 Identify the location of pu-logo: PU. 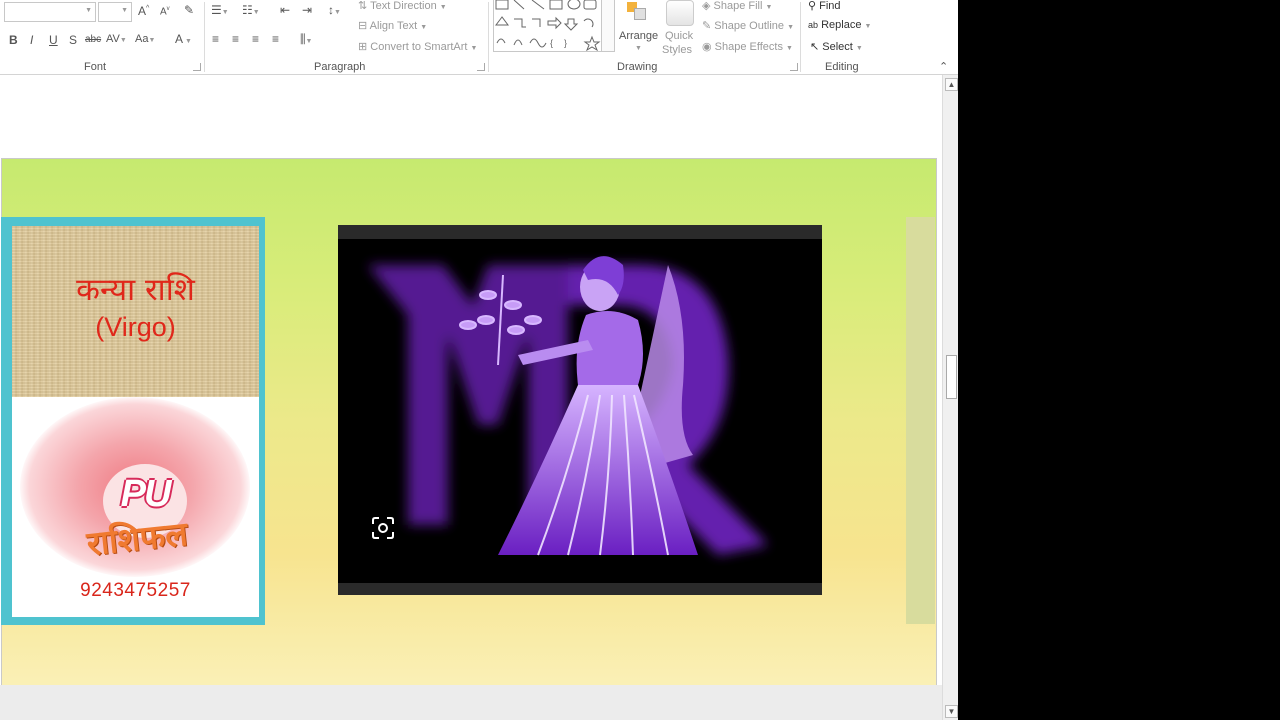
(146, 494).